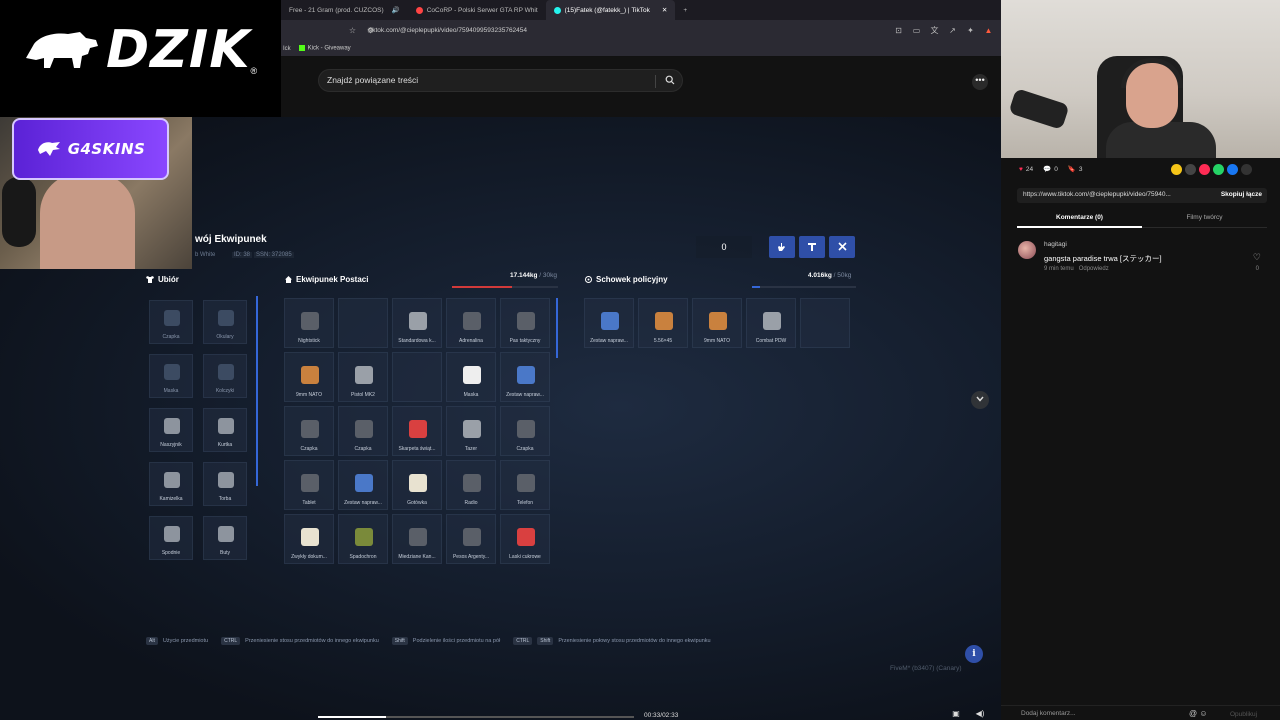 Image resolution: width=1280 pixels, height=720 pixels. I want to click on inventory-slot: Pas taktyczny, so click(525, 323).